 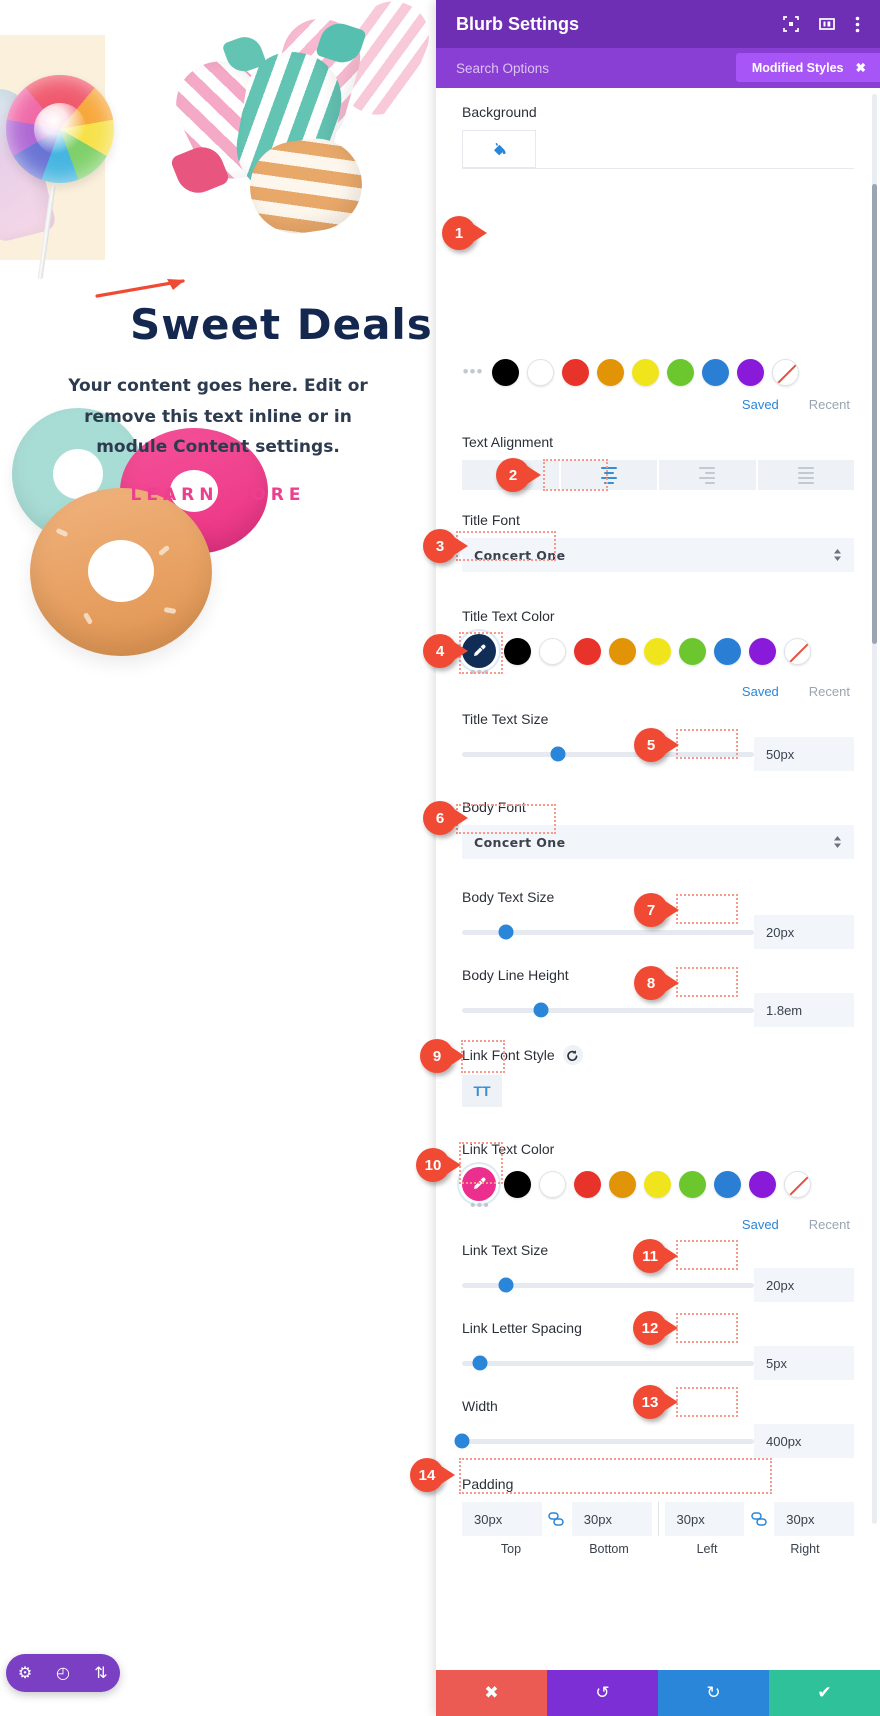 I want to click on link-text-transform-toggle: TT, so click(x=482, y=1091).